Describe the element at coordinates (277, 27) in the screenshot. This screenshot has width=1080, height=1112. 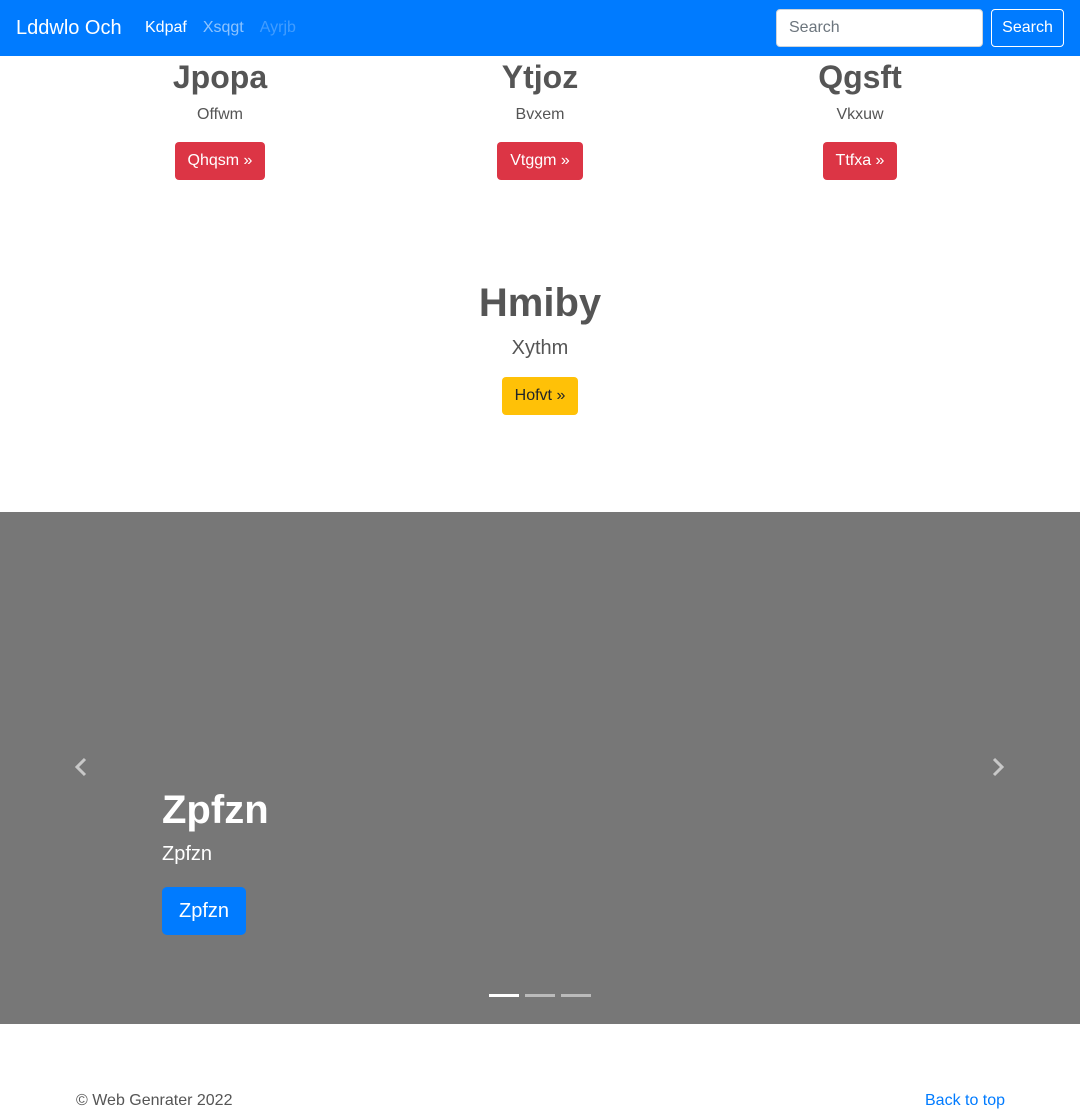
I see `nav-link-ayrjb: Ayrjb` at that location.